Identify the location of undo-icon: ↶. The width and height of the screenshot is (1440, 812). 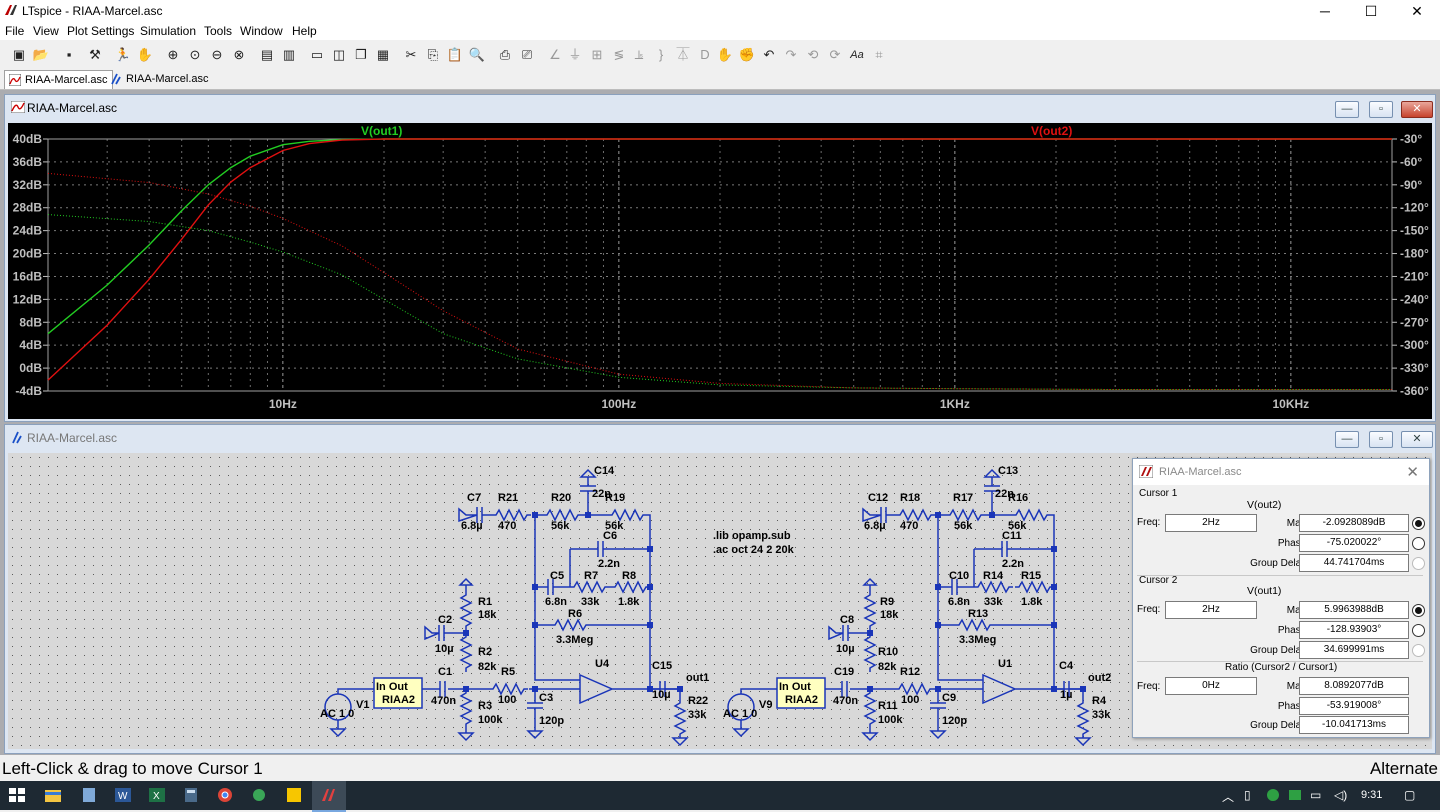
(769, 55).